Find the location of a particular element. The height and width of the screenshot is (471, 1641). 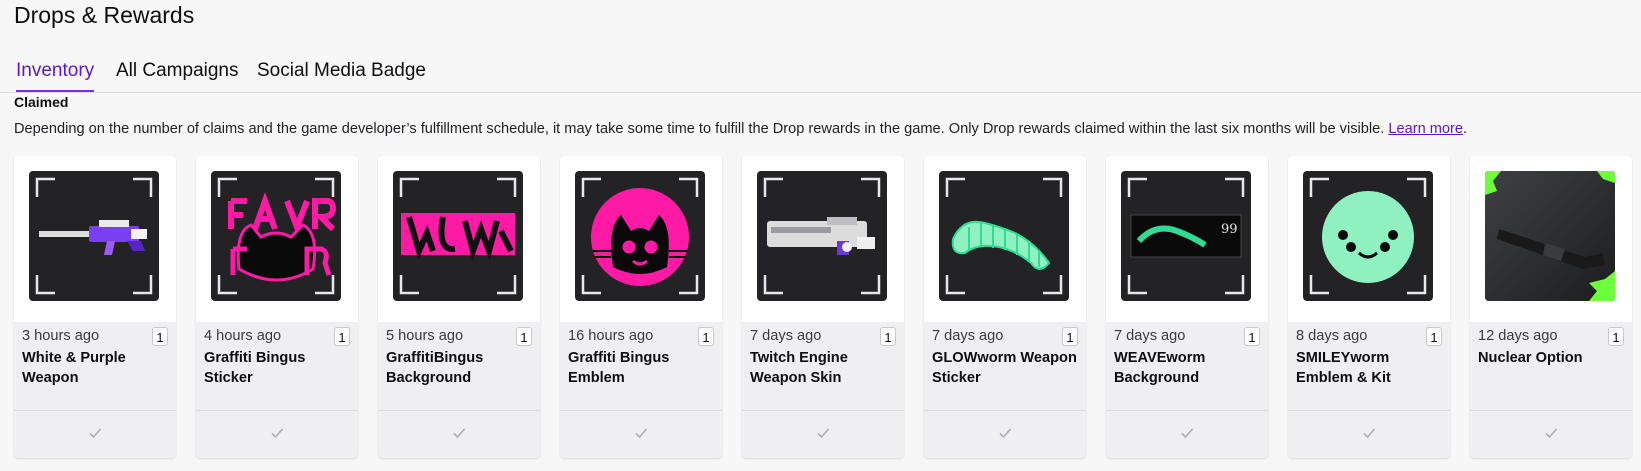

claimed-time: 16 hours ago is located at coordinates (611, 336).